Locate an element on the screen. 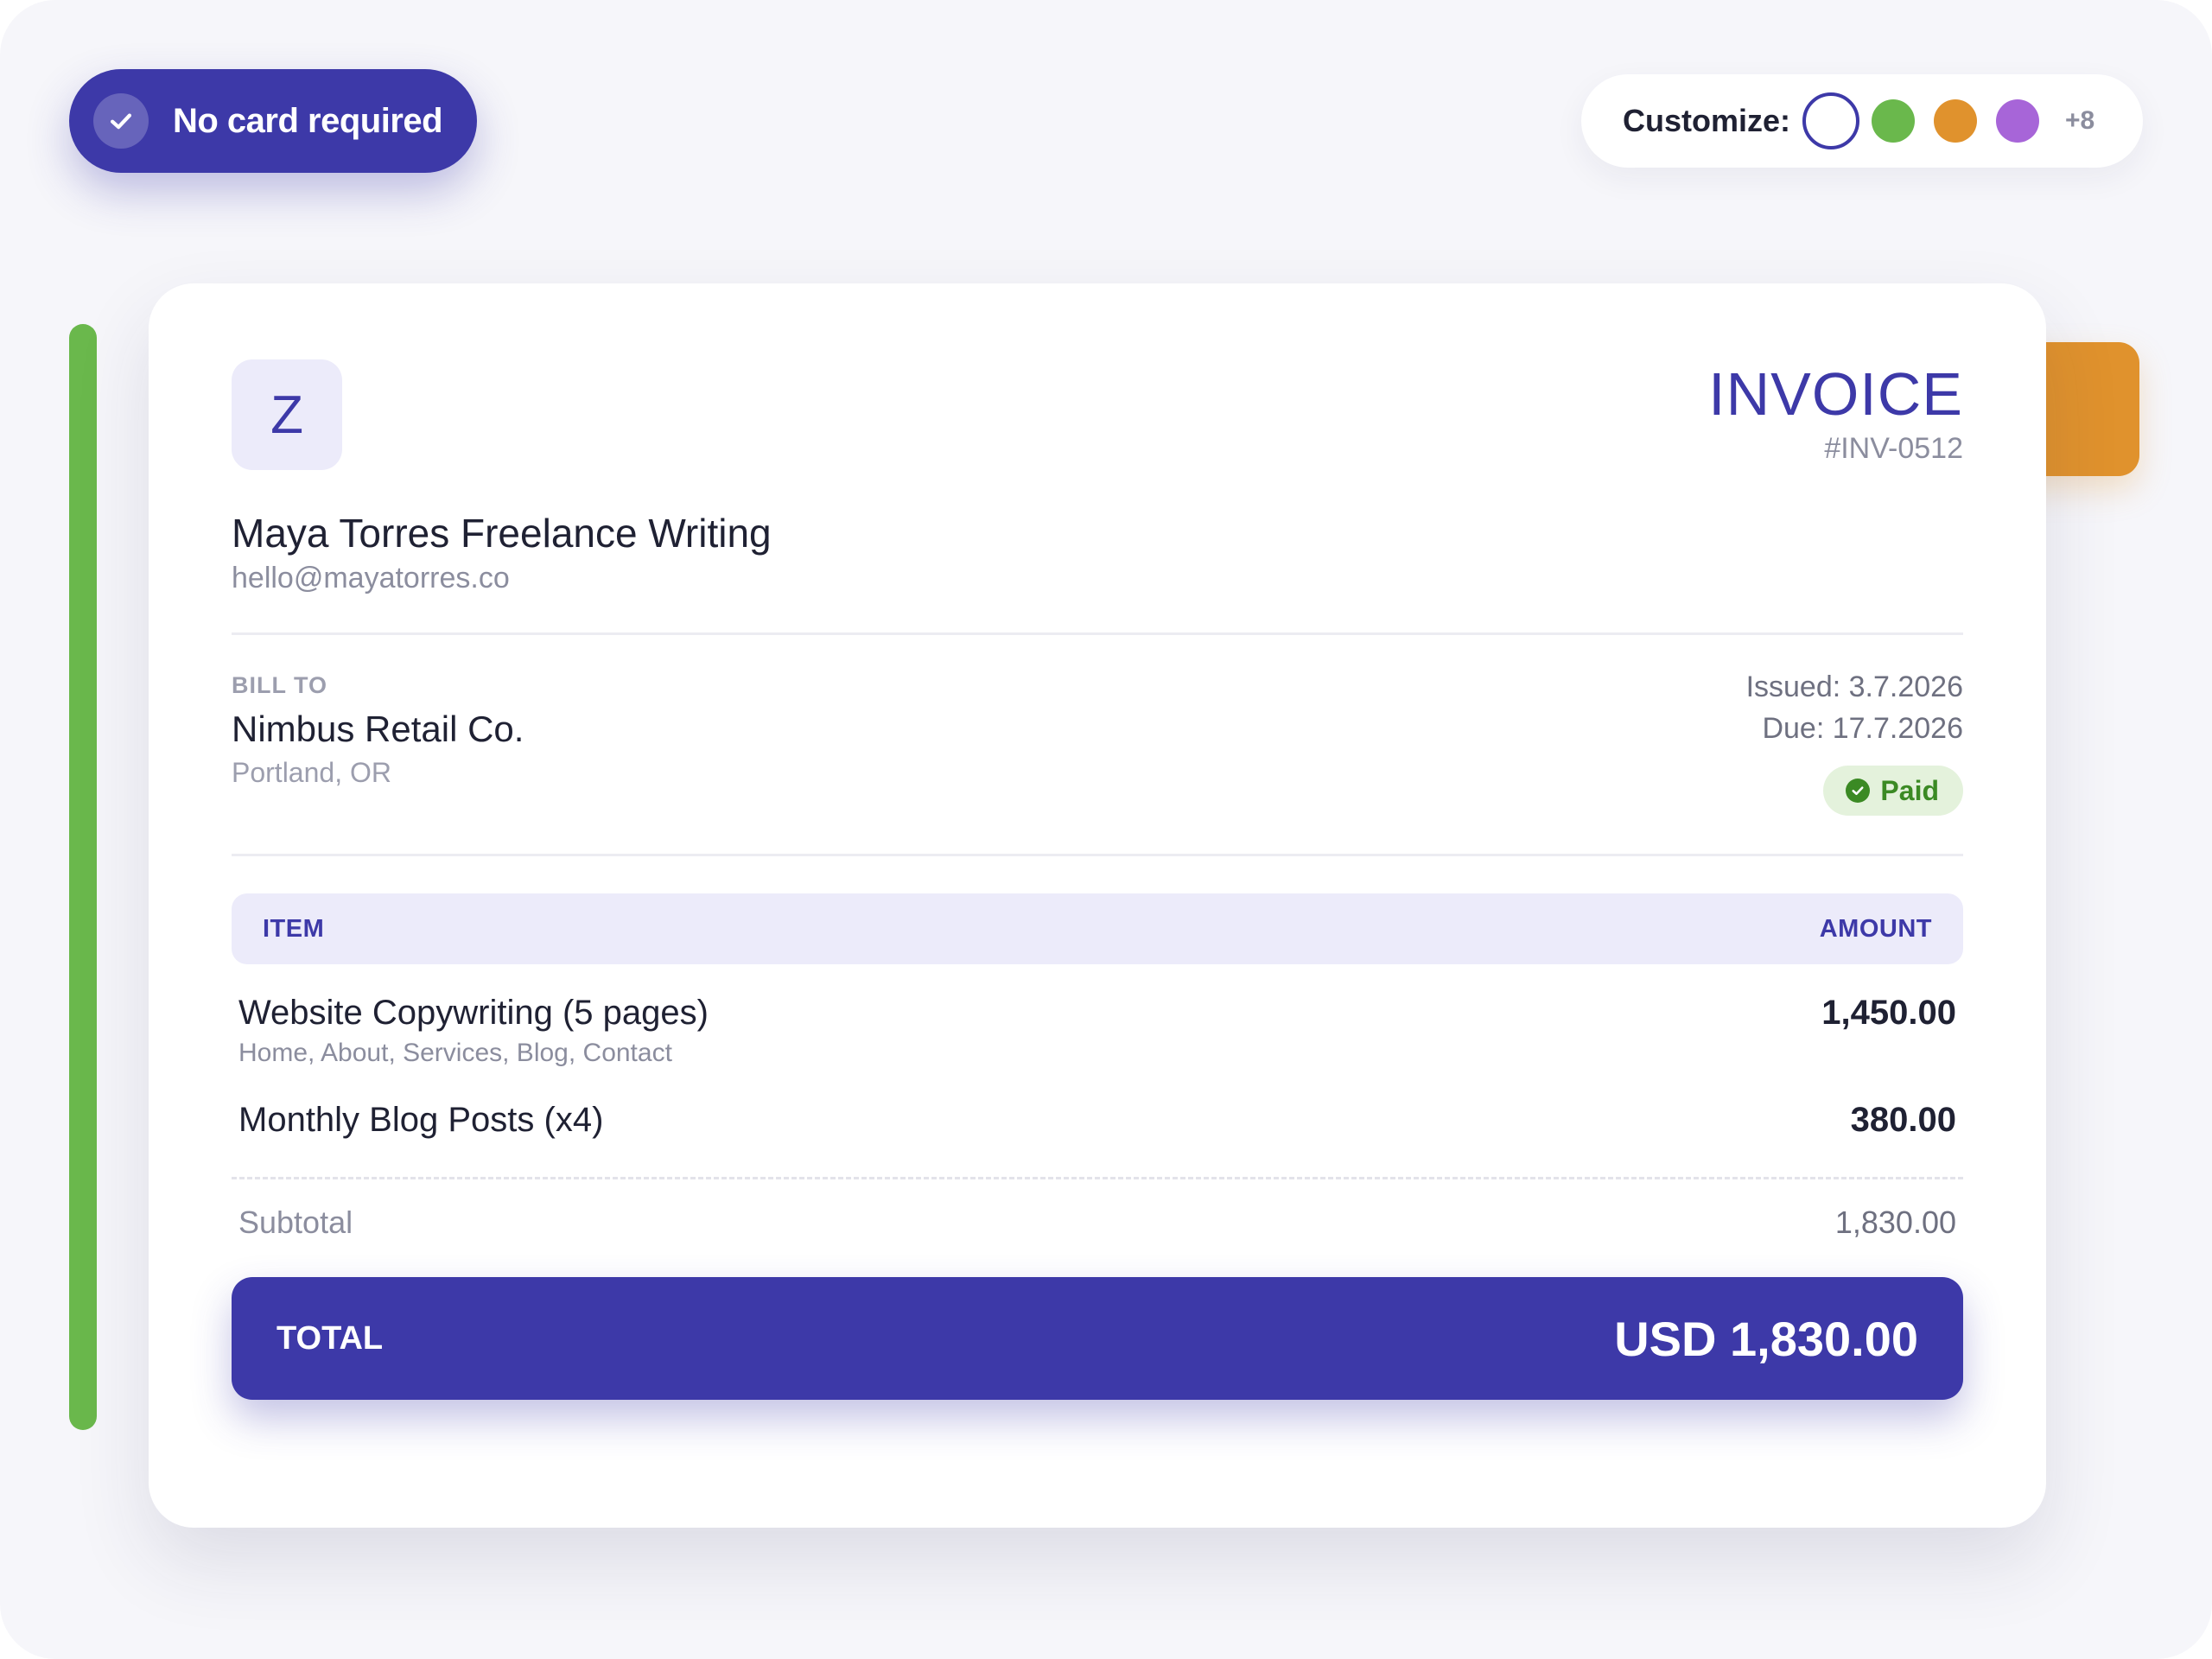  swatch-green is located at coordinates (1894, 121).